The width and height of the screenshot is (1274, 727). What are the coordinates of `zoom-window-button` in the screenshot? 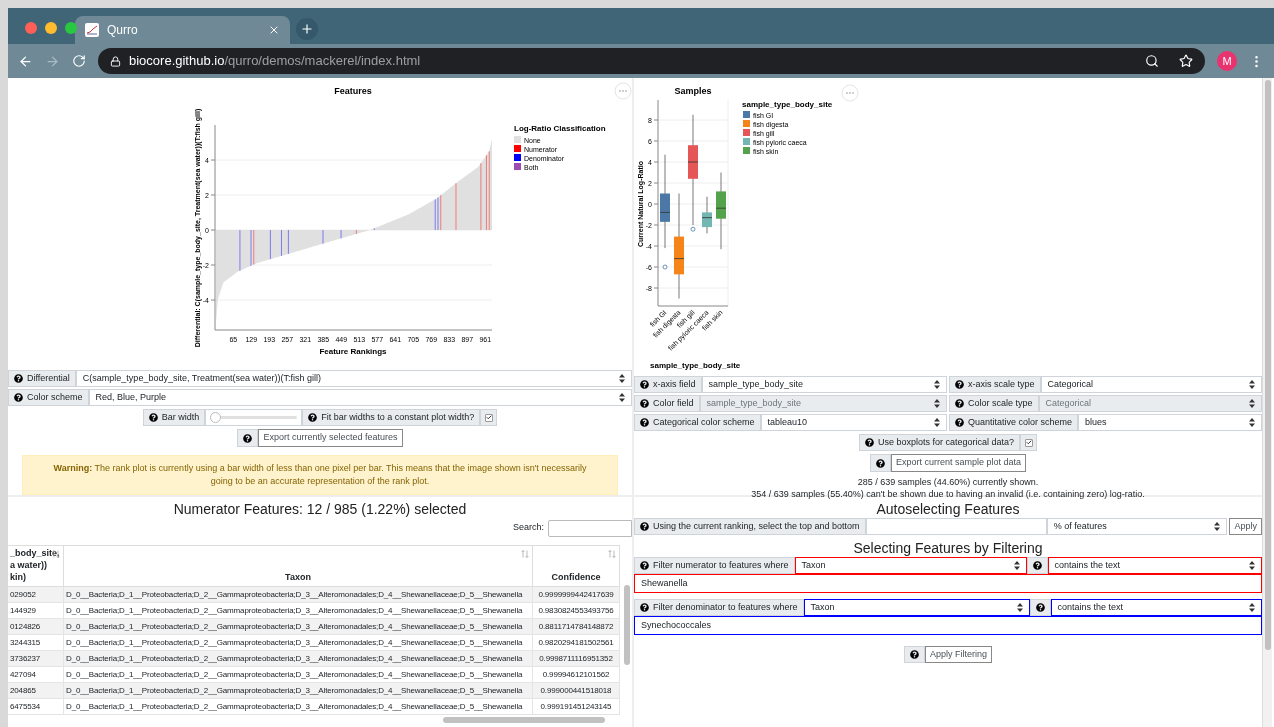 It's located at (71, 28).